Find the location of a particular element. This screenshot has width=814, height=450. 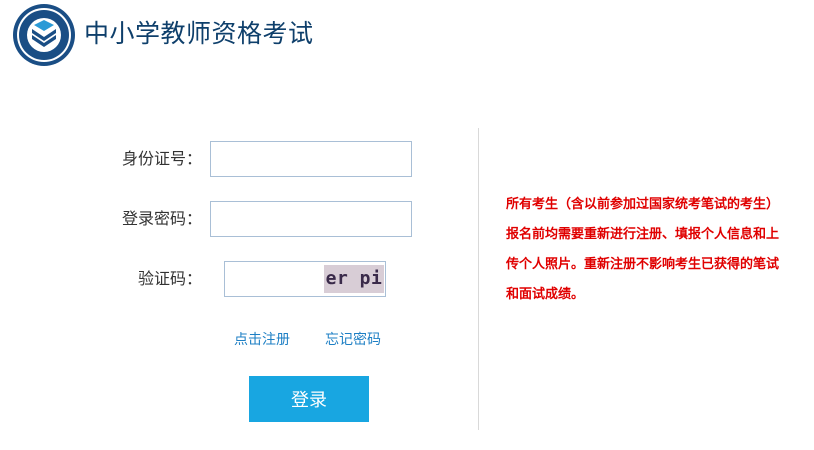

id-number-input is located at coordinates (311, 159).